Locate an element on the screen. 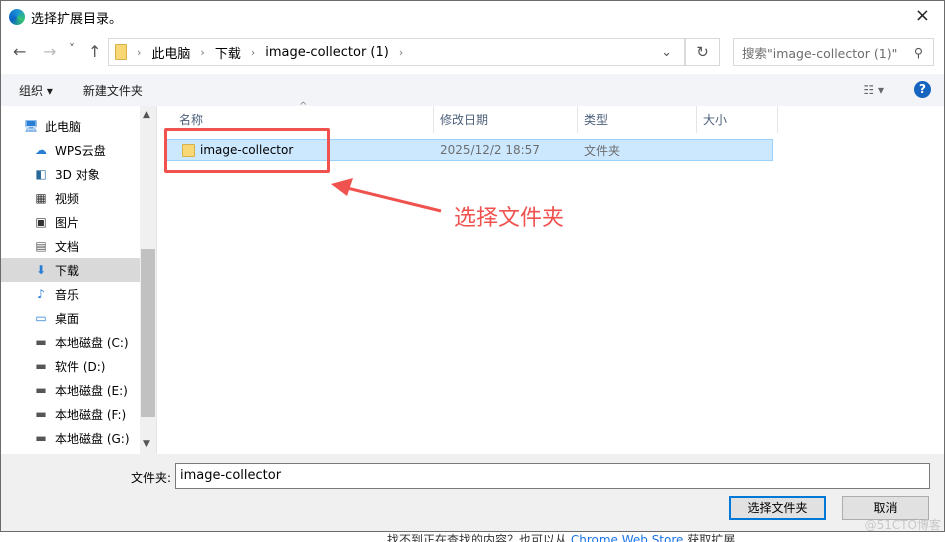  sidebar-item: ◧ 3D 对象 is located at coordinates (78, 174).